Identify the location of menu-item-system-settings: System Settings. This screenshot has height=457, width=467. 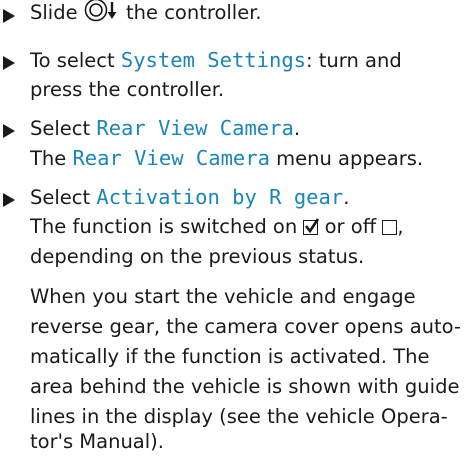
(213, 60).